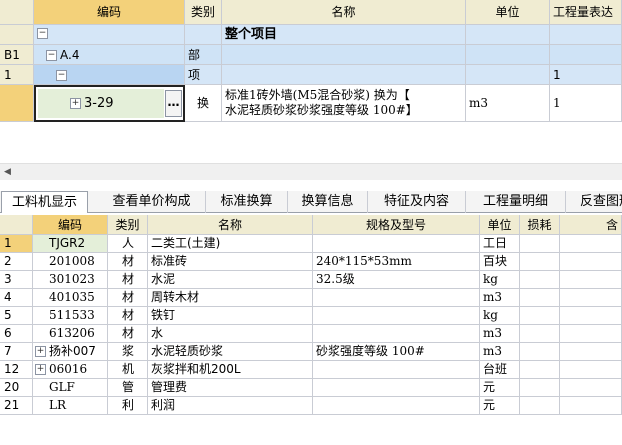 Image resolution: width=622 pixels, height=445 pixels. What do you see at coordinates (508, 103) in the screenshot?
I see `top-row-unit: m3` at bounding box center [508, 103].